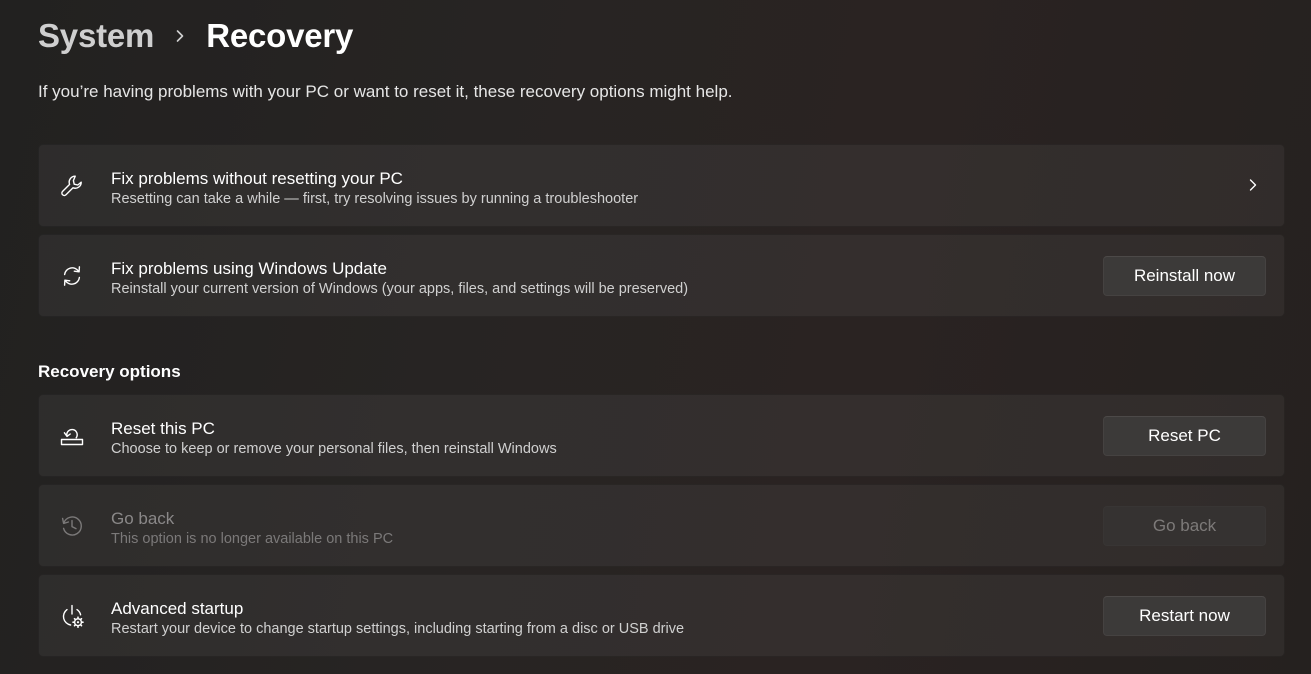 The image size is (1311, 674). Describe the element at coordinates (72, 436) in the screenshot. I see `reset-pc-icon` at that location.